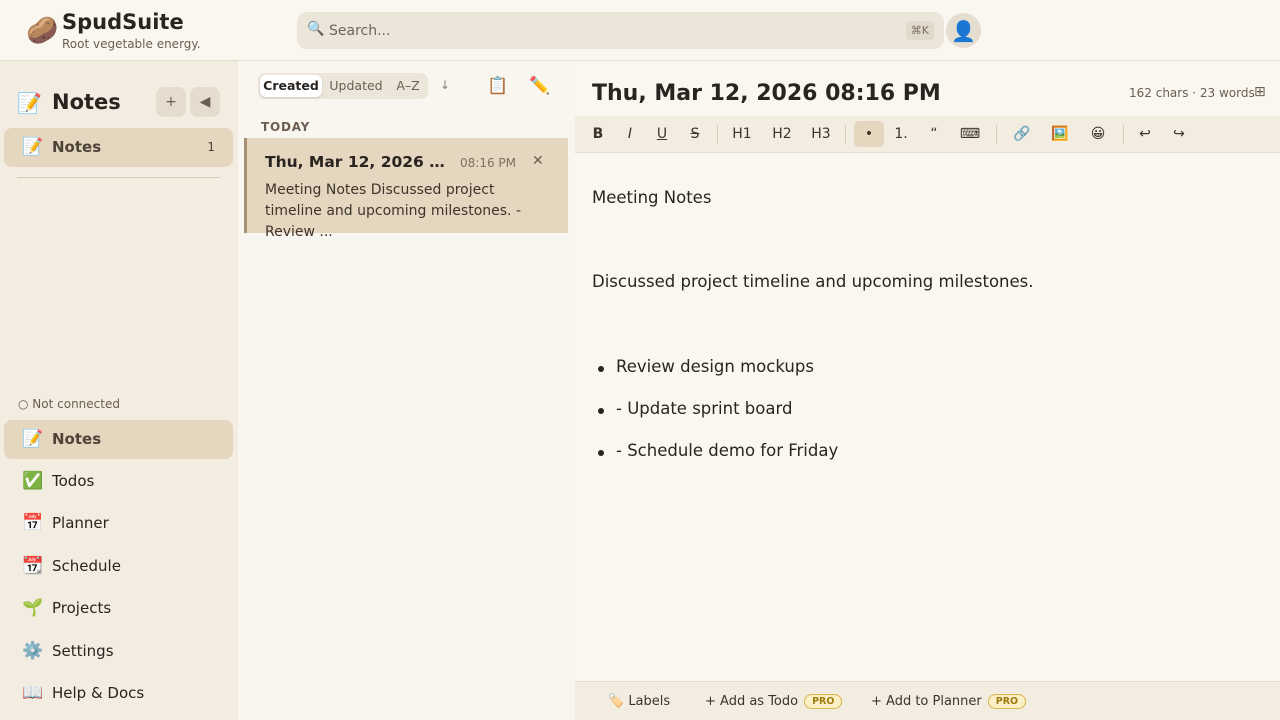 The height and width of the screenshot is (720, 1280). What do you see at coordinates (118, 481) in the screenshot?
I see `nav-item-todos: ✅ Todos` at bounding box center [118, 481].